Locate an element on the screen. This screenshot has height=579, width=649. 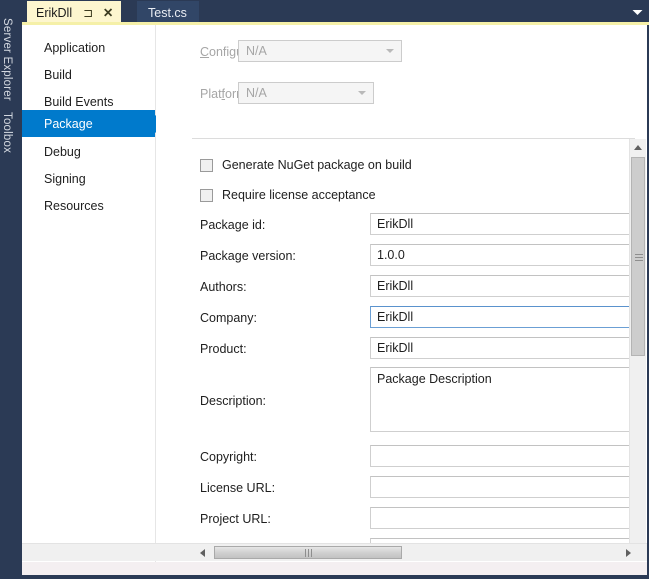
authors-label: Authors: is located at coordinates (223, 287).